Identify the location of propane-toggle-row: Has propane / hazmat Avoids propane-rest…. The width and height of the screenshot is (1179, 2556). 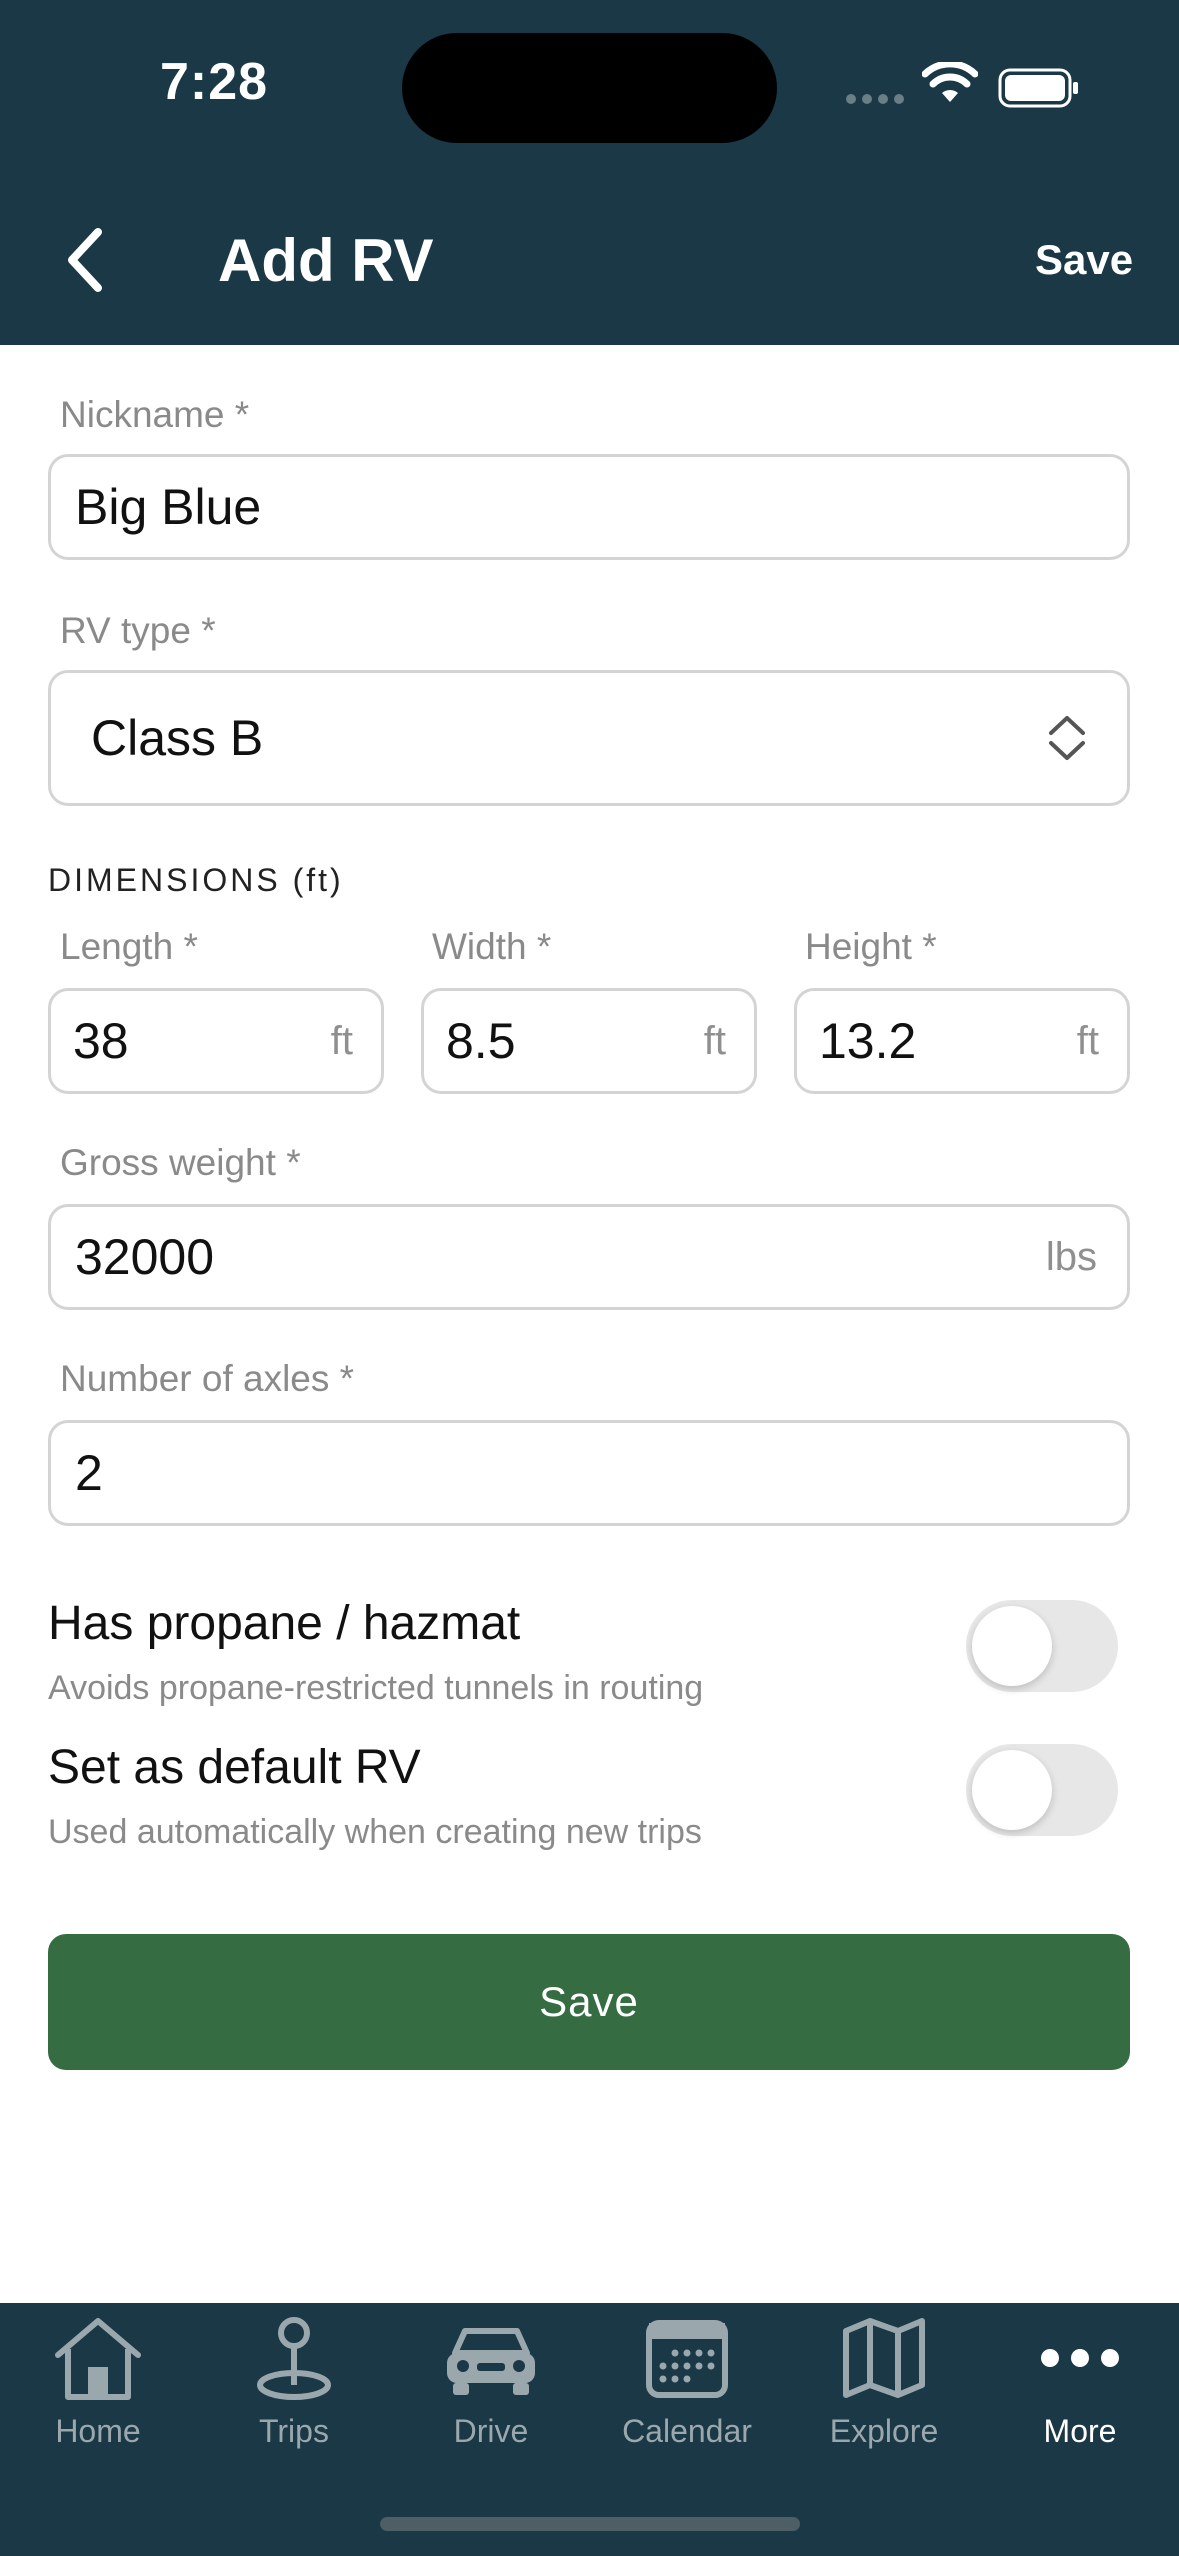
(589, 1652).